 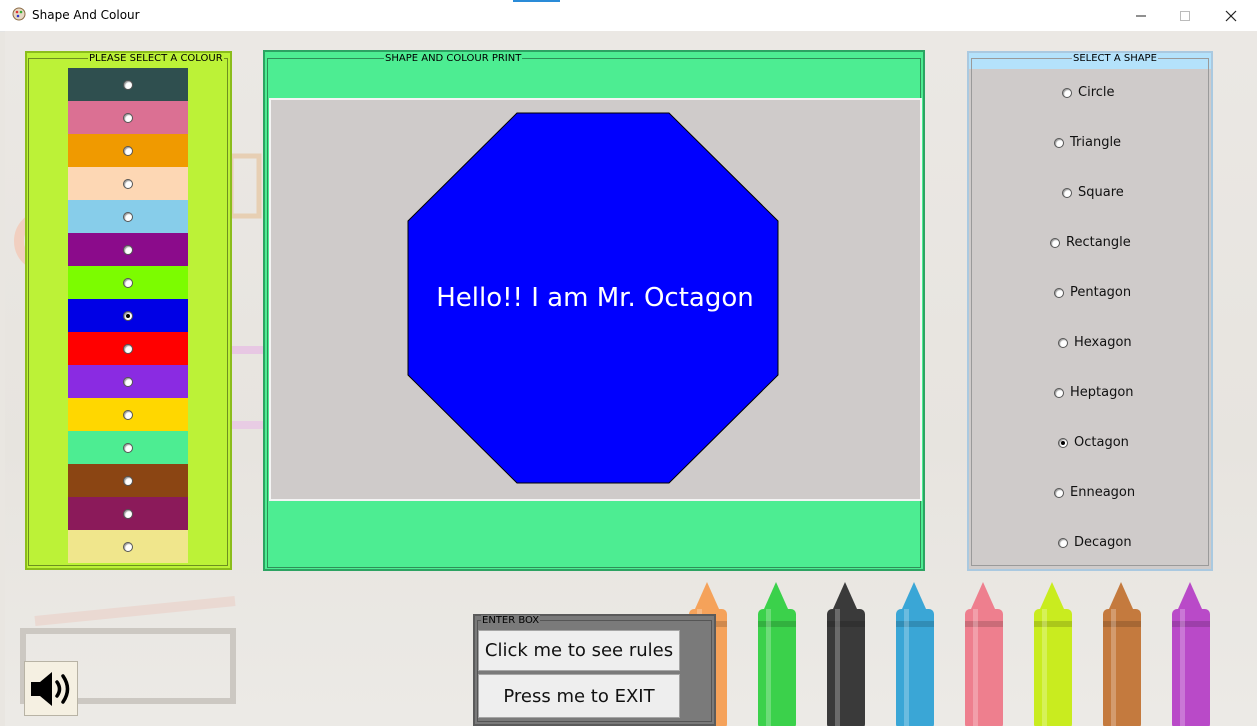 What do you see at coordinates (579, 650) in the screenshot?
I see `see-rules-button: Click me to see rules` at bounding box center [579, 650].